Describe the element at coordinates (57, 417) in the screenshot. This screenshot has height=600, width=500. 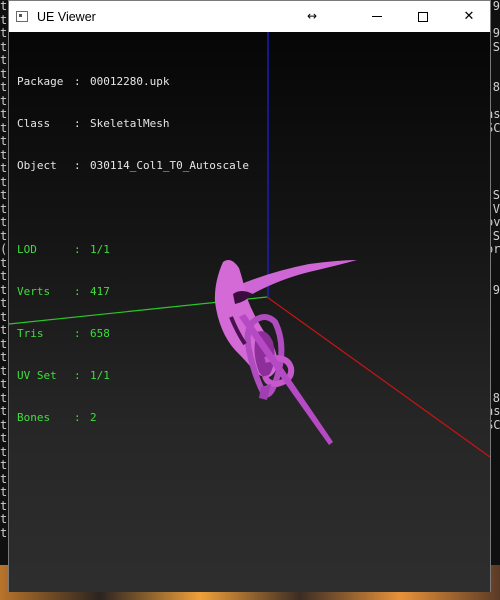
I see `info-row-bones: Bones:2` at that location.